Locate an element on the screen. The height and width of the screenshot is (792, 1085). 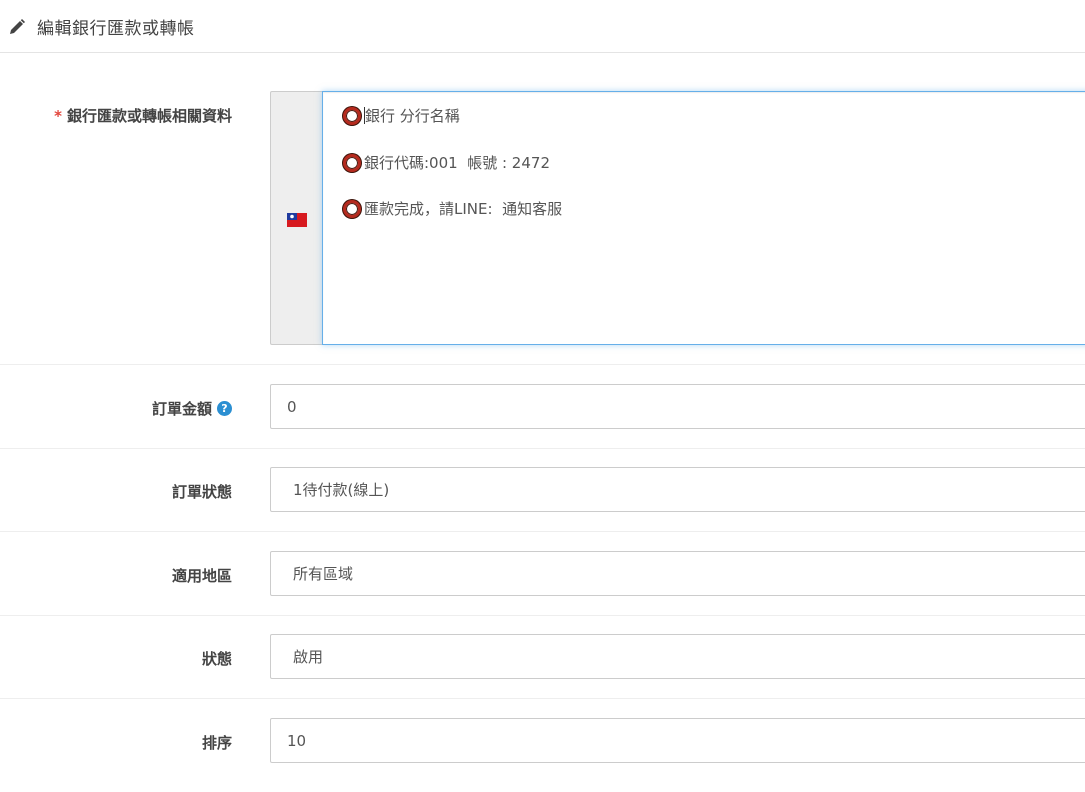
order-amount-label: 訂單金額 ? is located at coordinates (192, 408).